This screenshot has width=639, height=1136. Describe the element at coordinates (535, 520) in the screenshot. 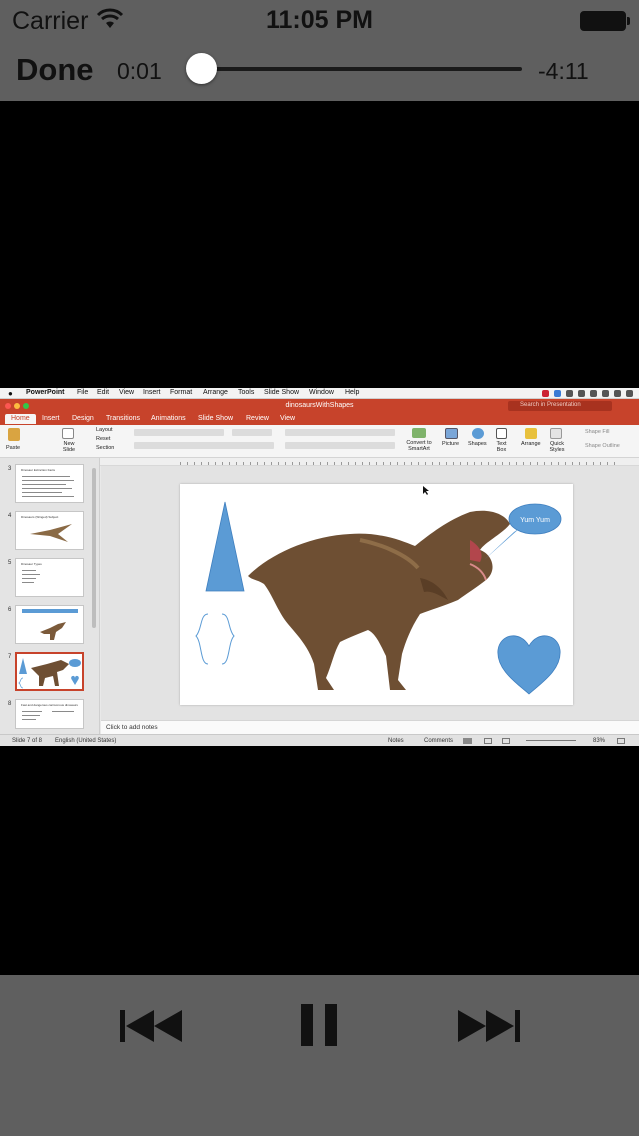

I see `speech-bubble-text: Yum Yum` at that location.